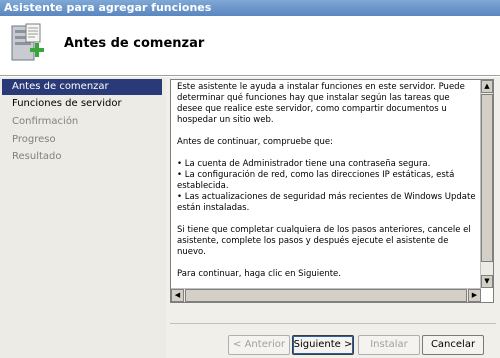 Image resolution: width=500 pixels, height=358 pixels. What do you see at coordinates (333, 323) in the screenshot?
I see `button-separator` at bounding box center [333, 323].